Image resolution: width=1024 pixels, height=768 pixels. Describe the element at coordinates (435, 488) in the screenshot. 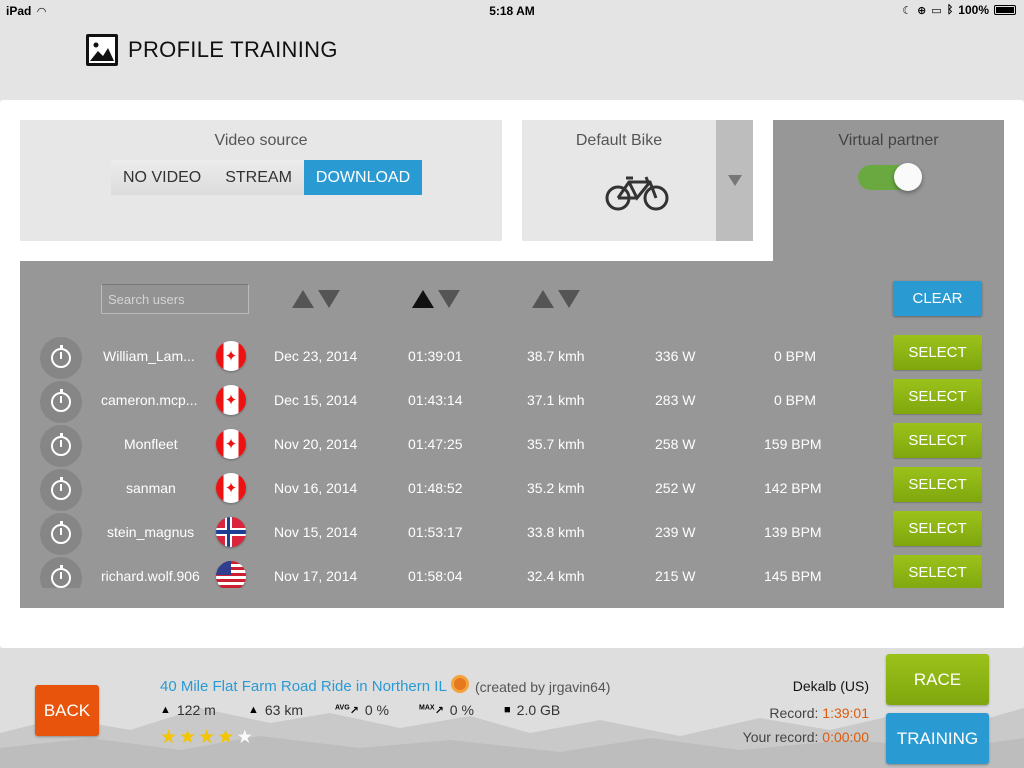

I see `ride-time: 01:48:52` at that location.